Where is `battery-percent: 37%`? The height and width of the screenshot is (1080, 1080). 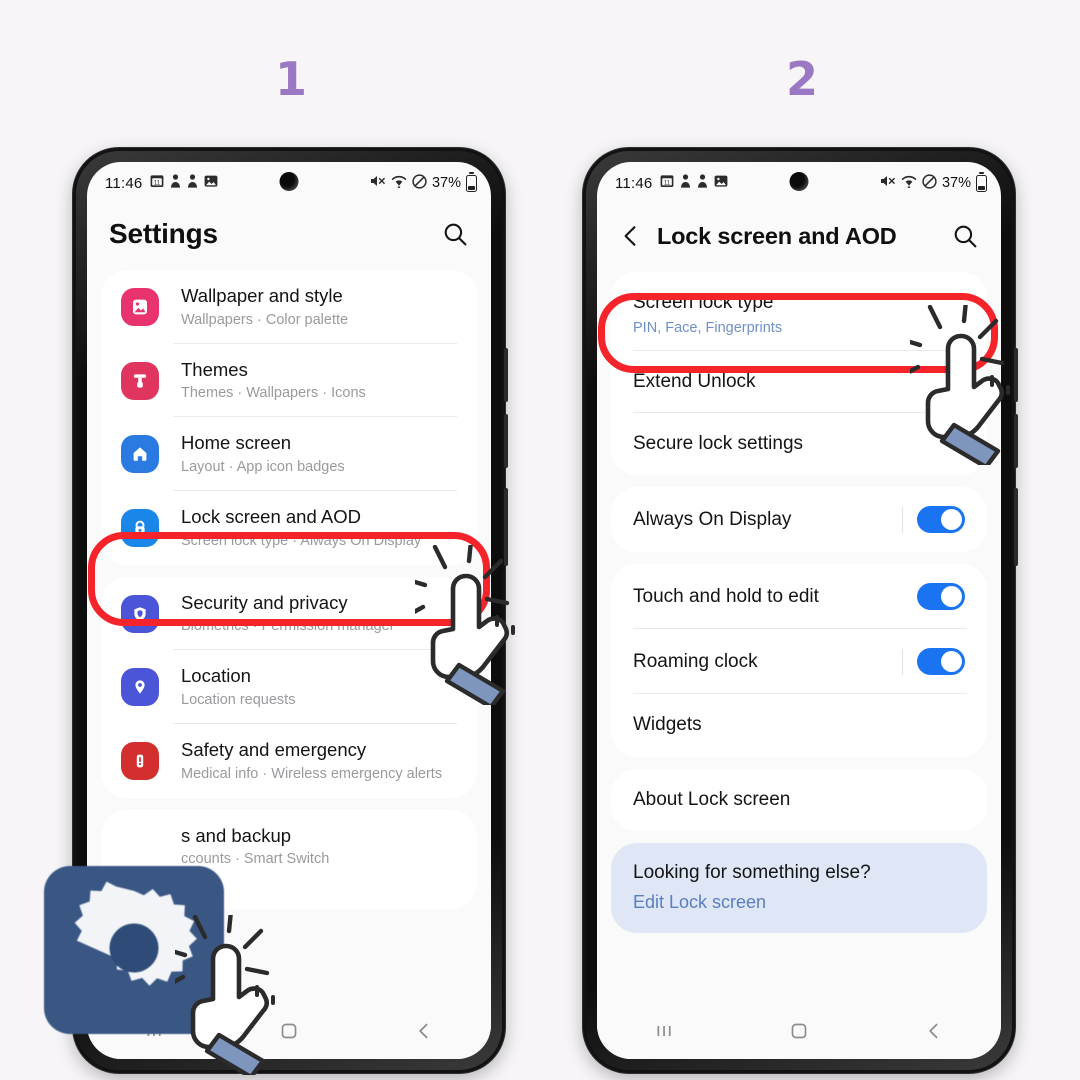
battery-percent: 37% is located at coordinates (956, 183).